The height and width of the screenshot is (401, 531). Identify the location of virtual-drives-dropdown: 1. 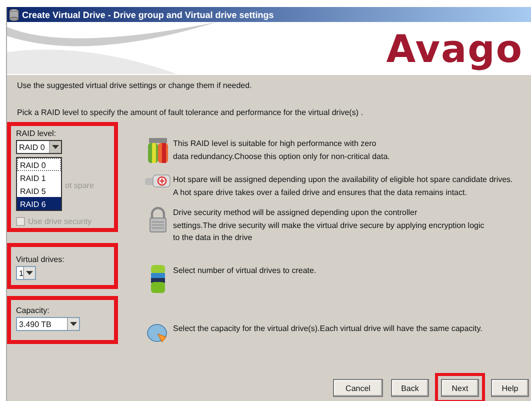
(26, 273).